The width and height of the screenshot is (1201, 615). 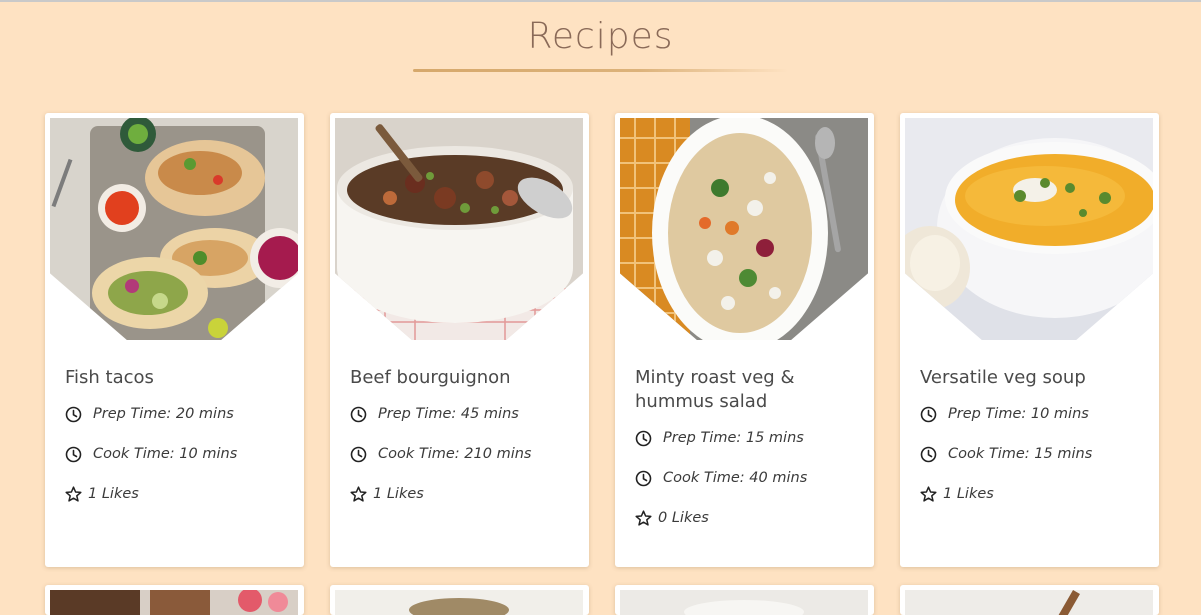 What do you see at coordinates (174, 229) in the screenshot?
I see `recipe-image-fish-tacos` at bounding box center [174, 229].